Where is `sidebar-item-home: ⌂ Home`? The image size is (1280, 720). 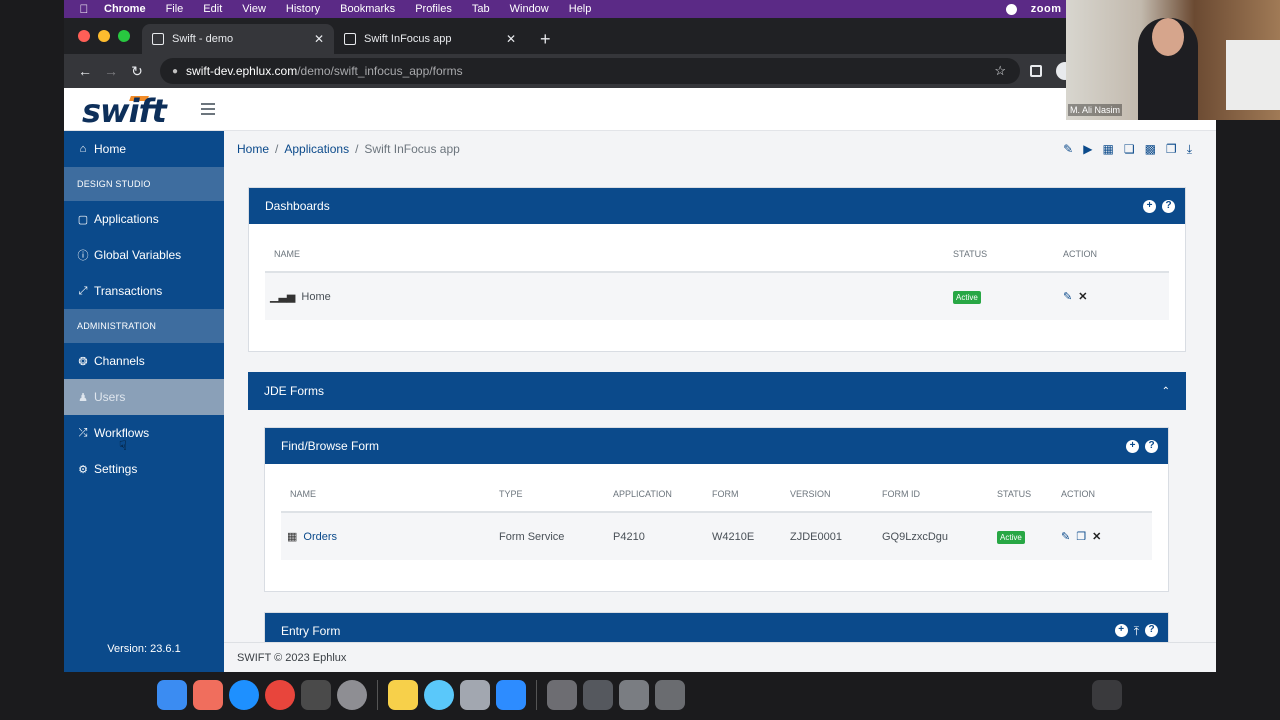 sidebar-item-home: ⌂ Home is located at coordinates (144, 149).